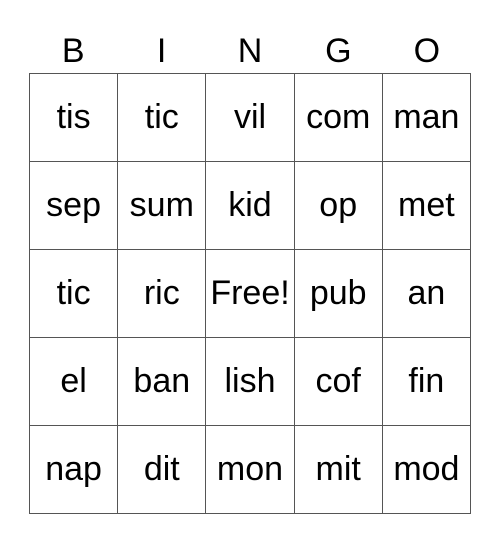 The width and height of the screenshot is (500, 544). I want to click on free-space-cell: Free!, so click(250, 294).